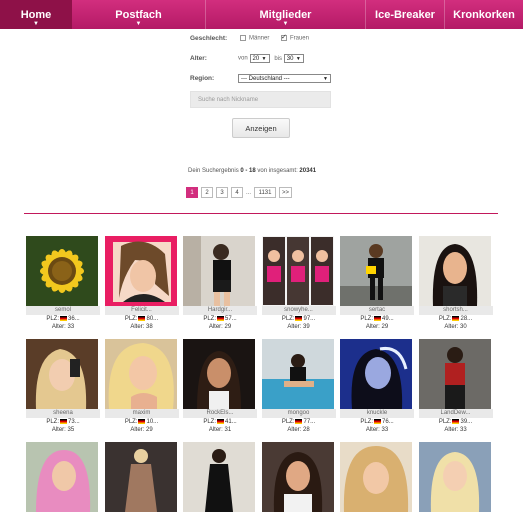  Describe the element at coordinates (484, 14) in the screenshot. I see `nav-kronkorken: Kronkorken` at that location.